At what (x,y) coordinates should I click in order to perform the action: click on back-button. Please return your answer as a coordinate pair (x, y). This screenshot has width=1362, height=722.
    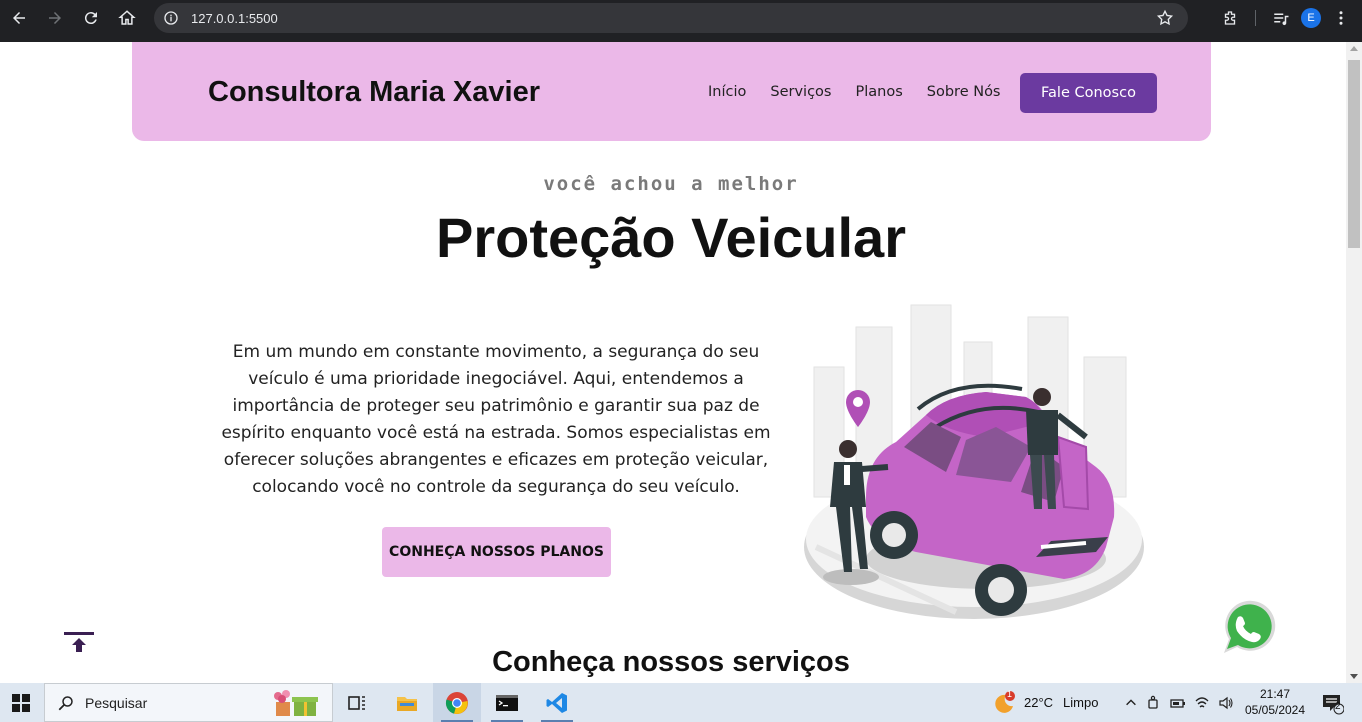
    Looking at the image, I should click on (19, 18).